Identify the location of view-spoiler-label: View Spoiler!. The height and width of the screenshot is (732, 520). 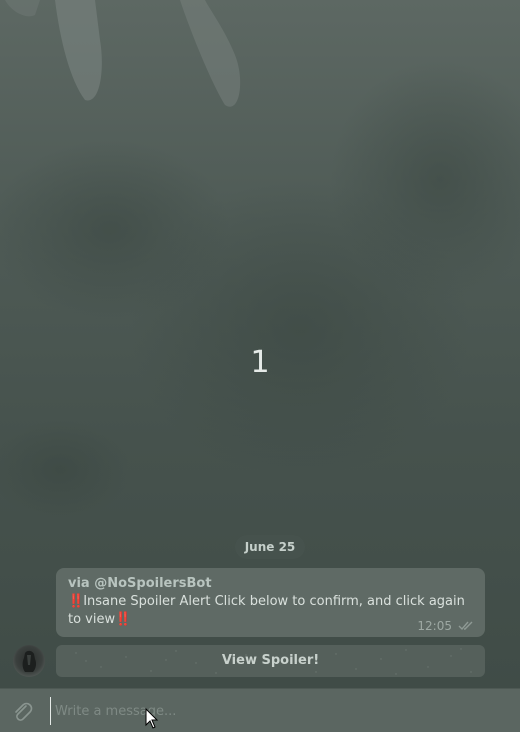
(270, 660).